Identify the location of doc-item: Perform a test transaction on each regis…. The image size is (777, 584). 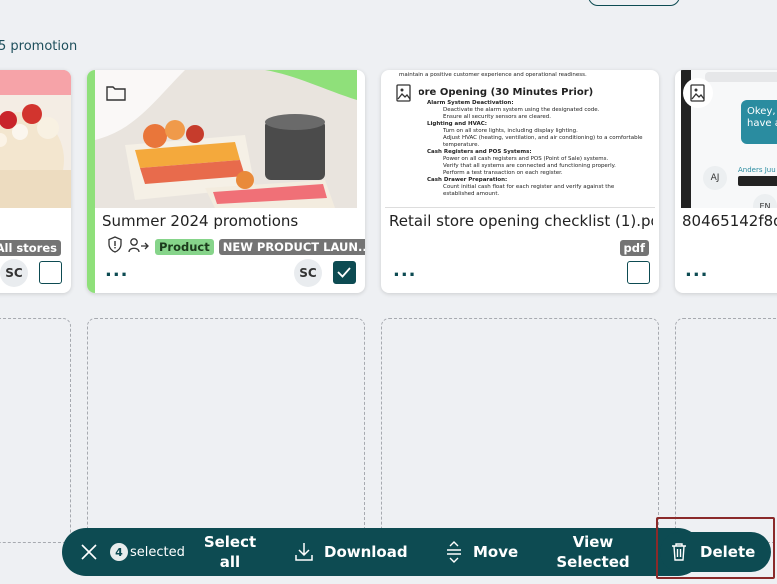
(503, 173).